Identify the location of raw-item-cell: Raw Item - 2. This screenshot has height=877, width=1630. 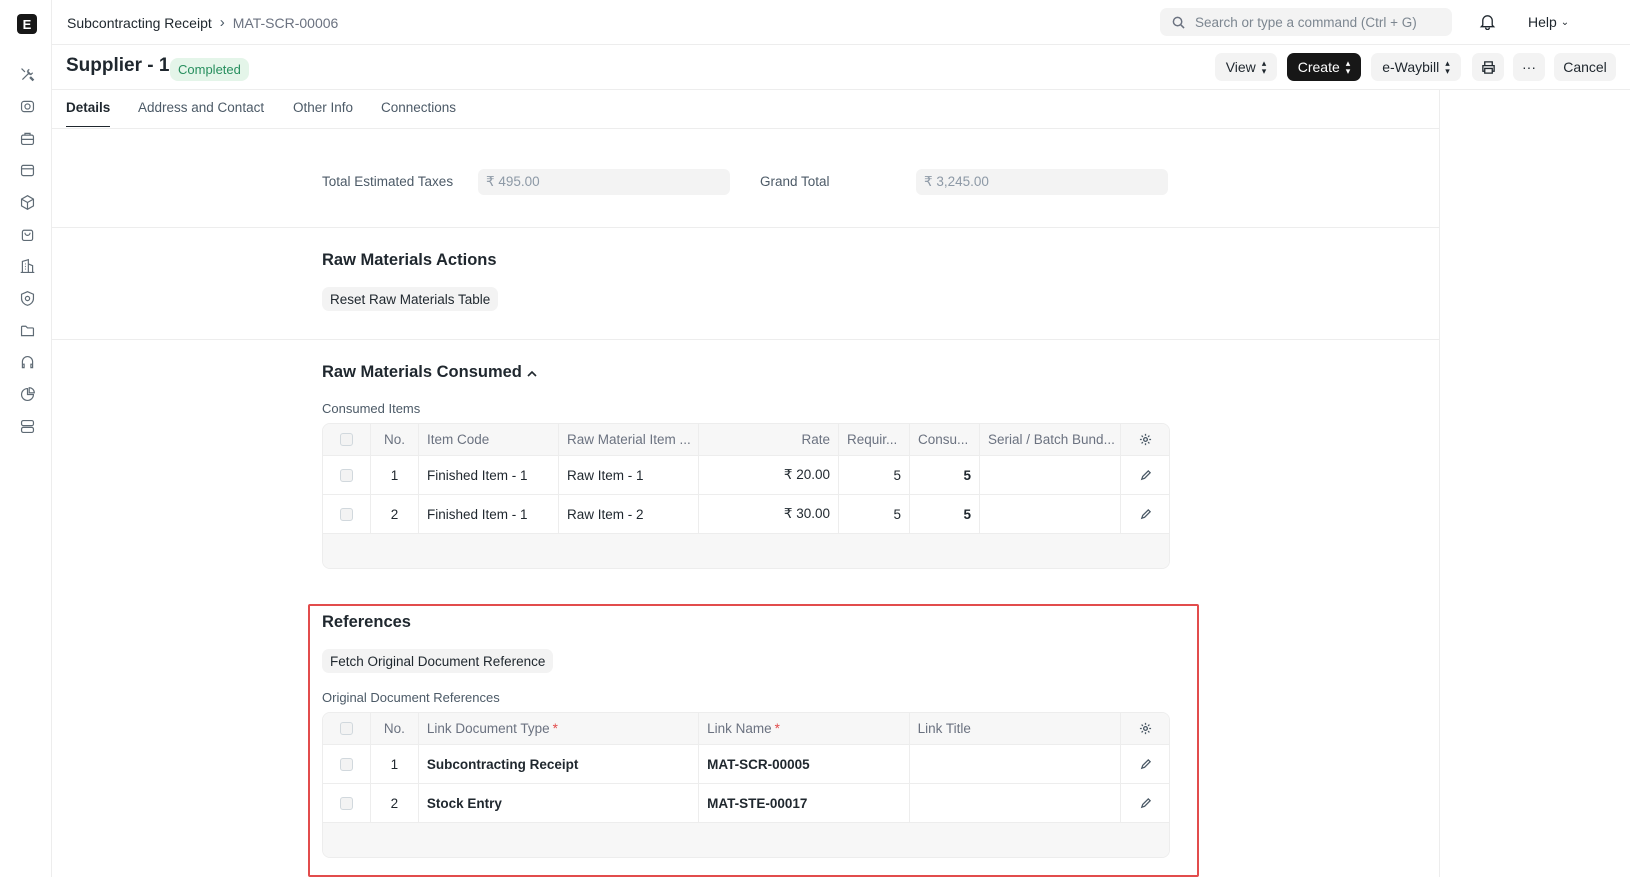
(629, 514).